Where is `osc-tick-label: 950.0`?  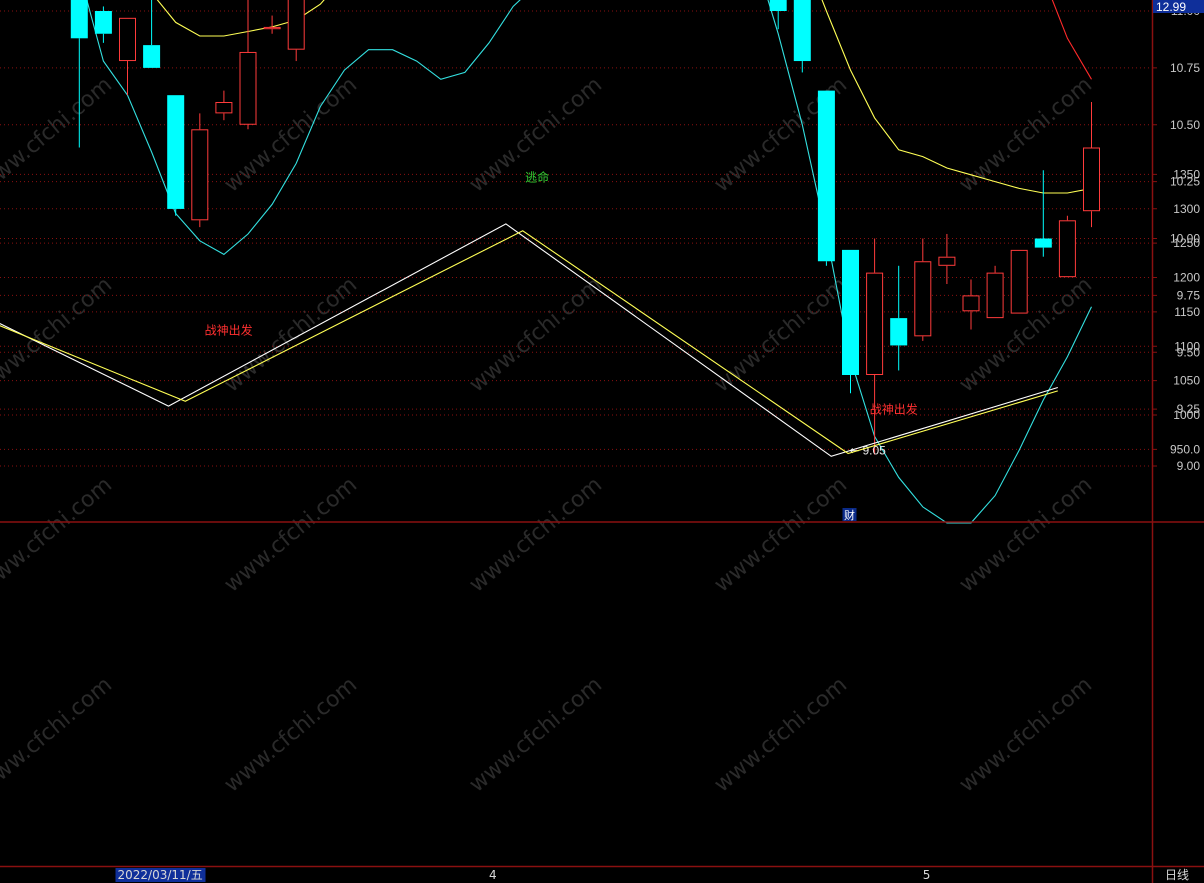
osc-tick-label: 950.0 is located at coordinates (1185, 449).